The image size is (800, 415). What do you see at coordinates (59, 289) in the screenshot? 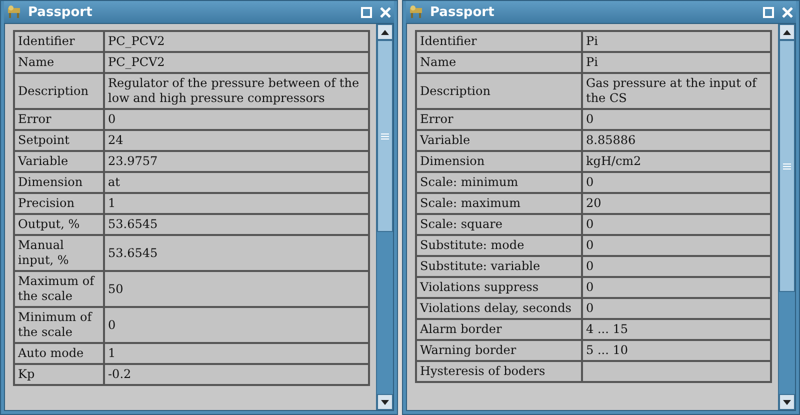
I see `property-label: Maximum of the scale` at bounding box center [59, 289].